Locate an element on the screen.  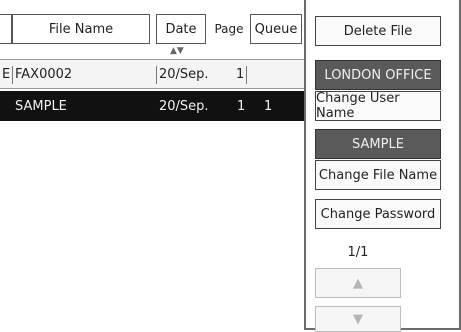
column-header-date: Date is located at coordinates (181, 29).